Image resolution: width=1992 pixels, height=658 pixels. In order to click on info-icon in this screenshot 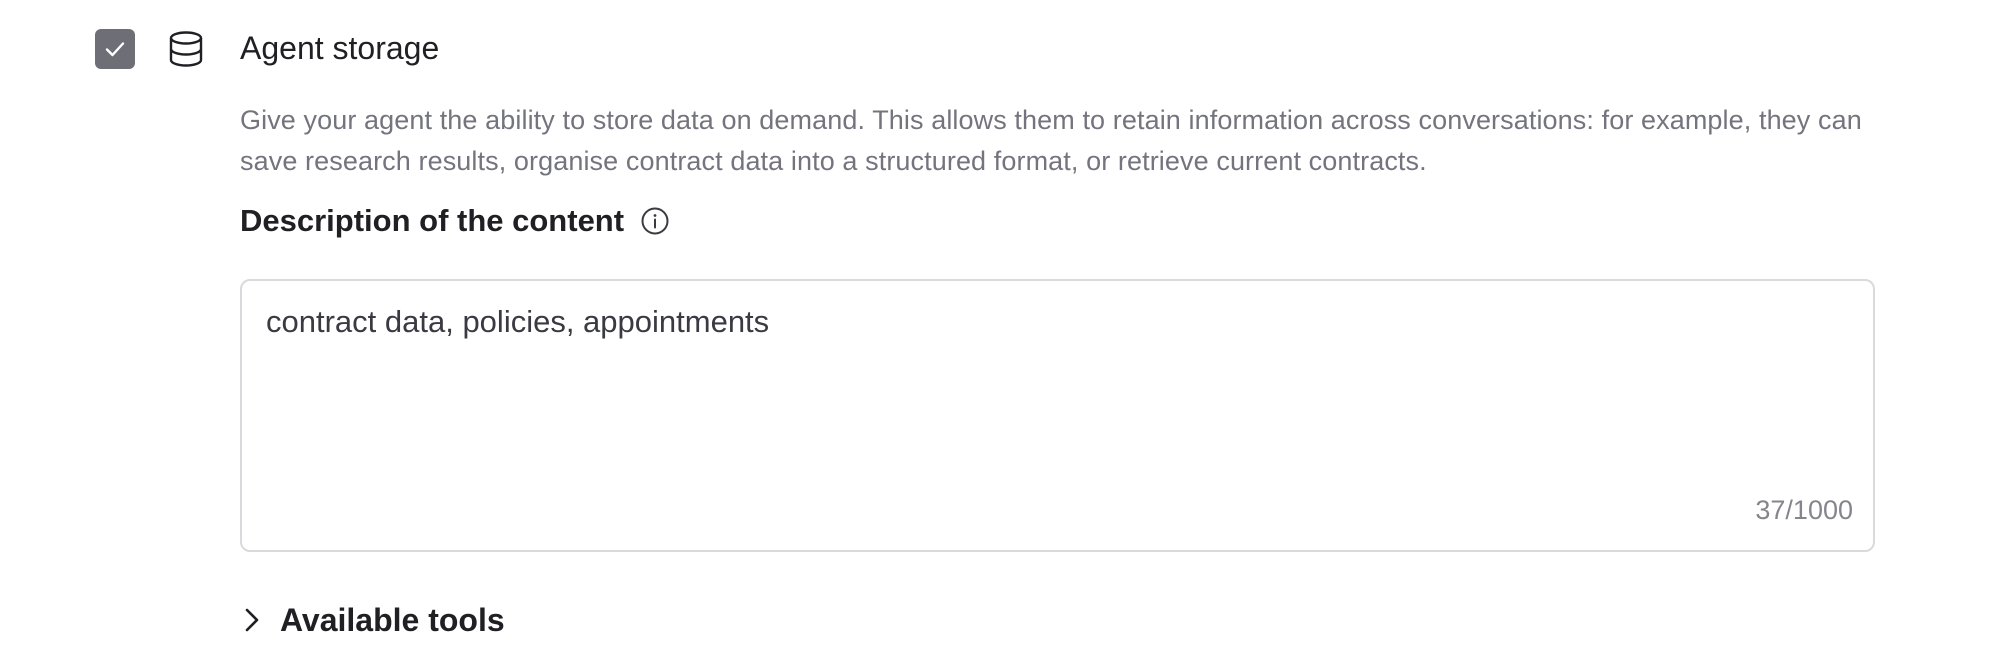, I will do `click(655, 221)`.